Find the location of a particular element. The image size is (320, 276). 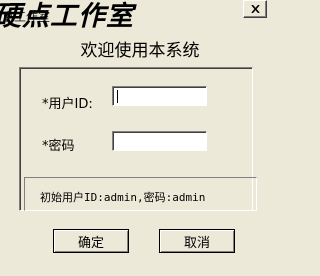

default-credentials-hint: 初始用户ID:admin,密码:admin is located at coordinates (123, 197).